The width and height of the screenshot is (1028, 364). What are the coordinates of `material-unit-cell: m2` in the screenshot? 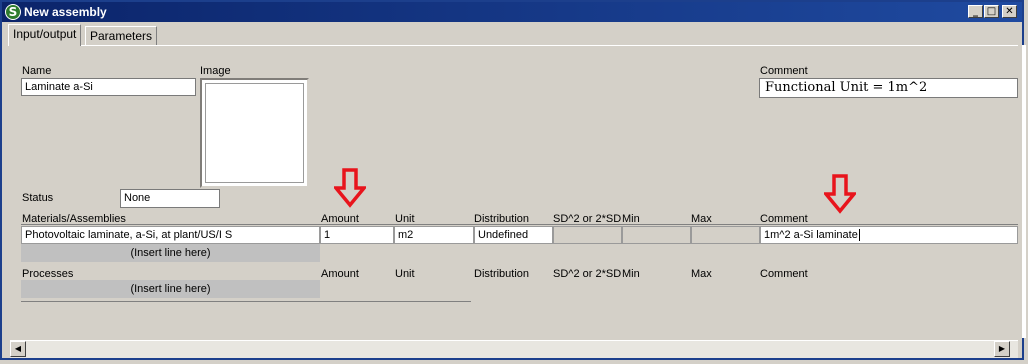 It's located at (434, 235).